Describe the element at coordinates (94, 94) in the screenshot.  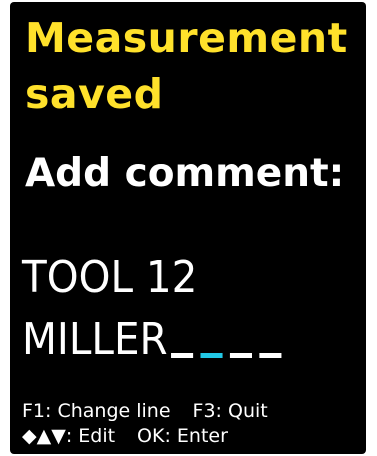
I see `status-title-line-2: saved` at that location.